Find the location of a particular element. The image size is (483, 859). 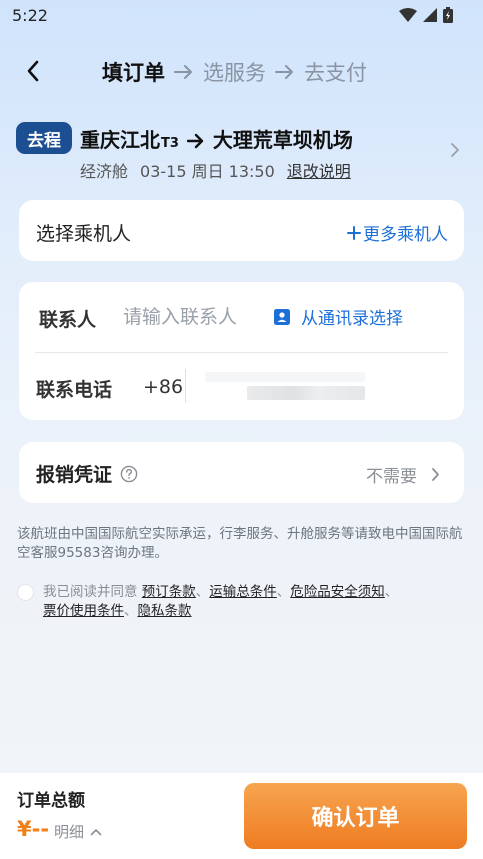

passenger-title: 选择乘机人 is located at coordinates (84, 234).